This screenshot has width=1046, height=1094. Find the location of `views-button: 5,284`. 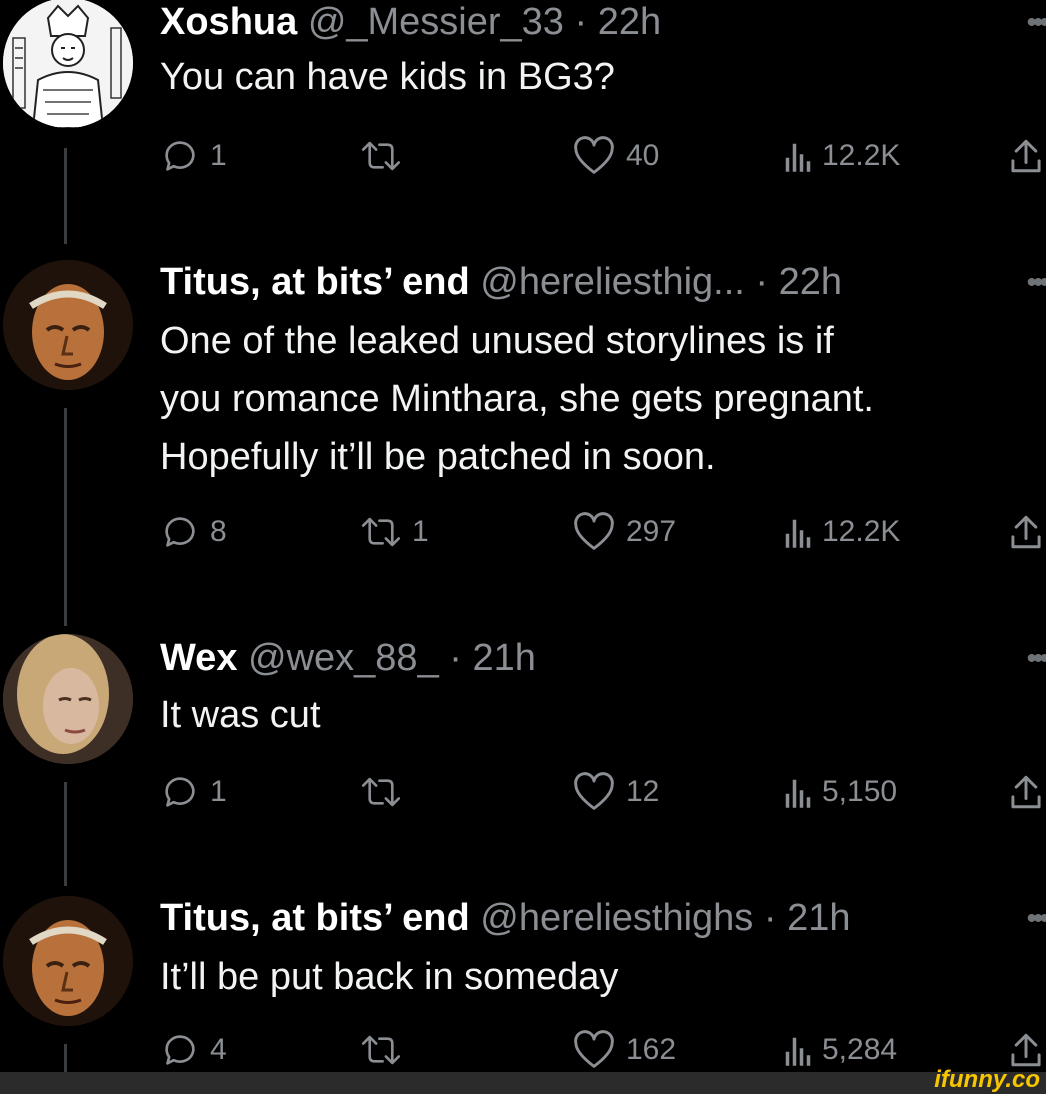

views-button: 5,284 is located at coordinates (840, 1050).